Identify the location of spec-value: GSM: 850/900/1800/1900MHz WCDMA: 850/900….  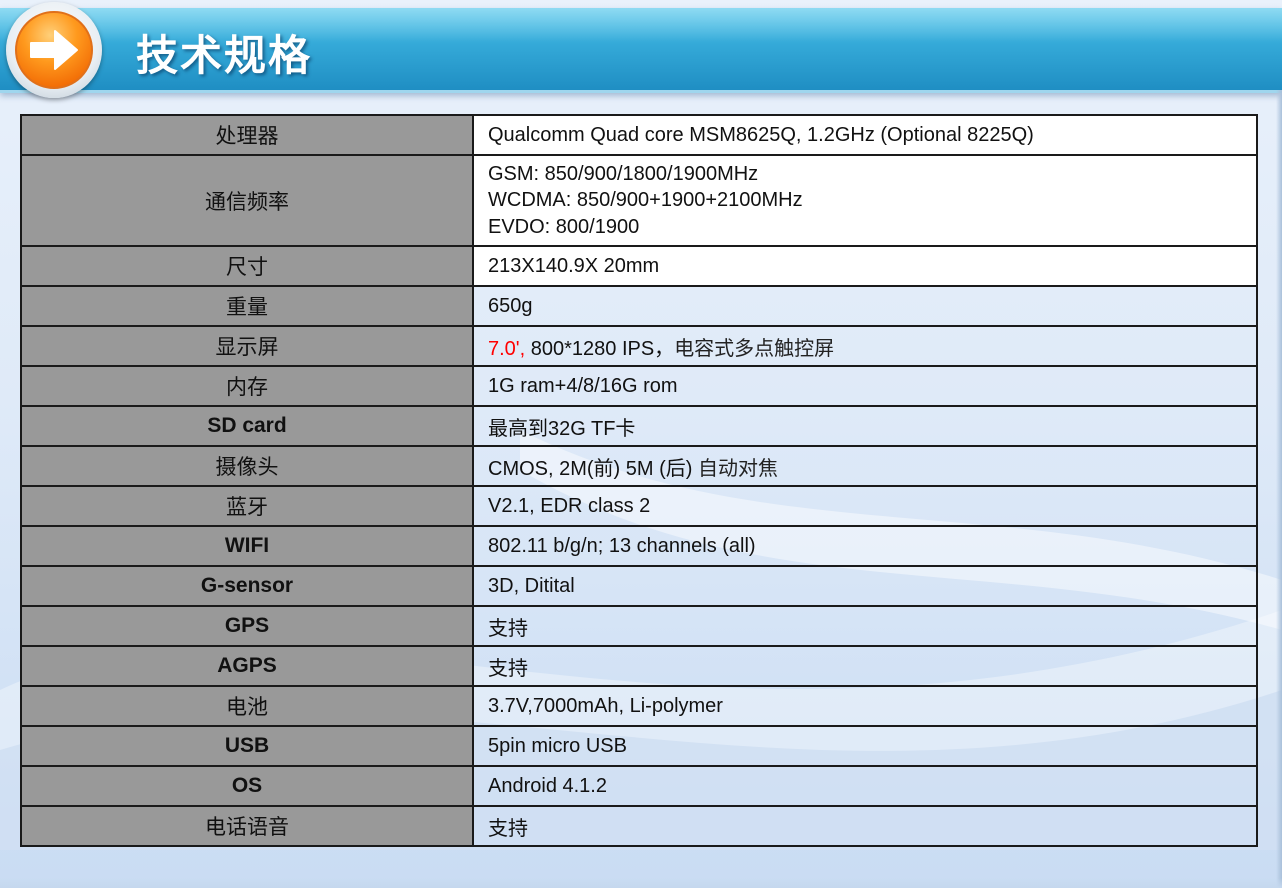
(865, 200).